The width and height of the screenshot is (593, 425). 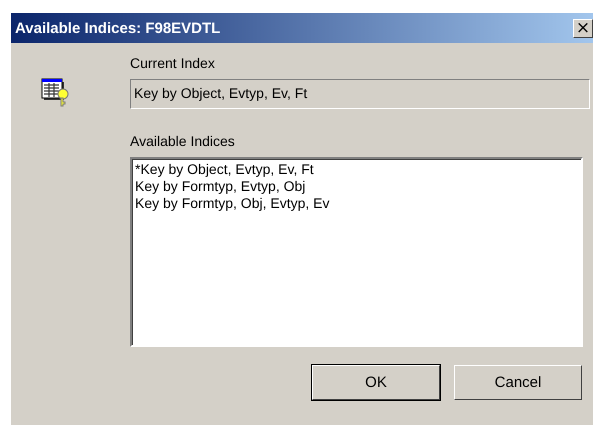 I want to click on list-item: Key by Formtyp, Obj, Evtyp, Ev, so click(x=356, y=203).